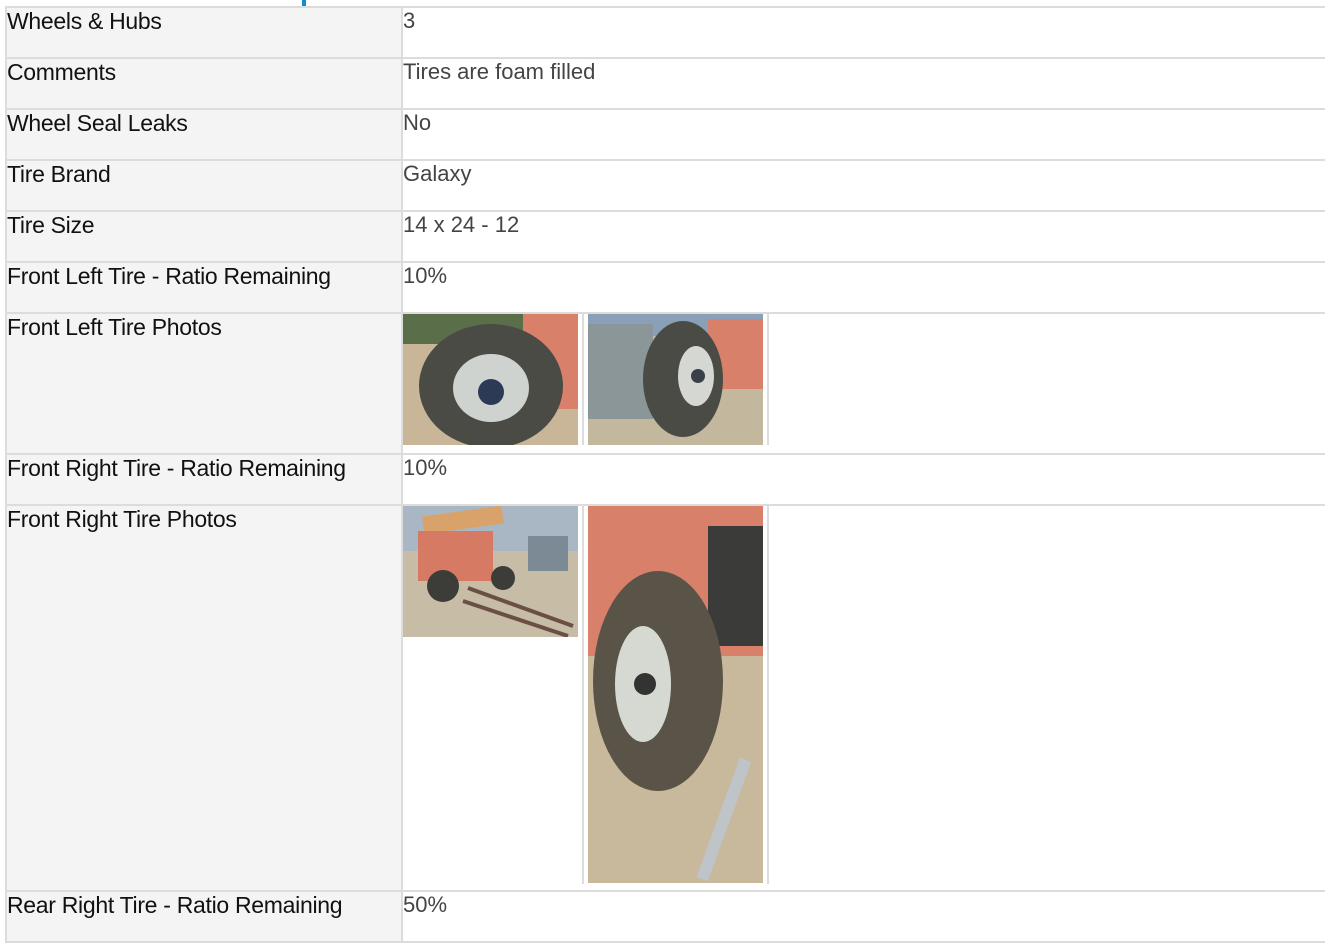  Describe the element at coordinates (863, 236) in the screenshot. I see `row-value: 14 x 24 - 12` at that location.